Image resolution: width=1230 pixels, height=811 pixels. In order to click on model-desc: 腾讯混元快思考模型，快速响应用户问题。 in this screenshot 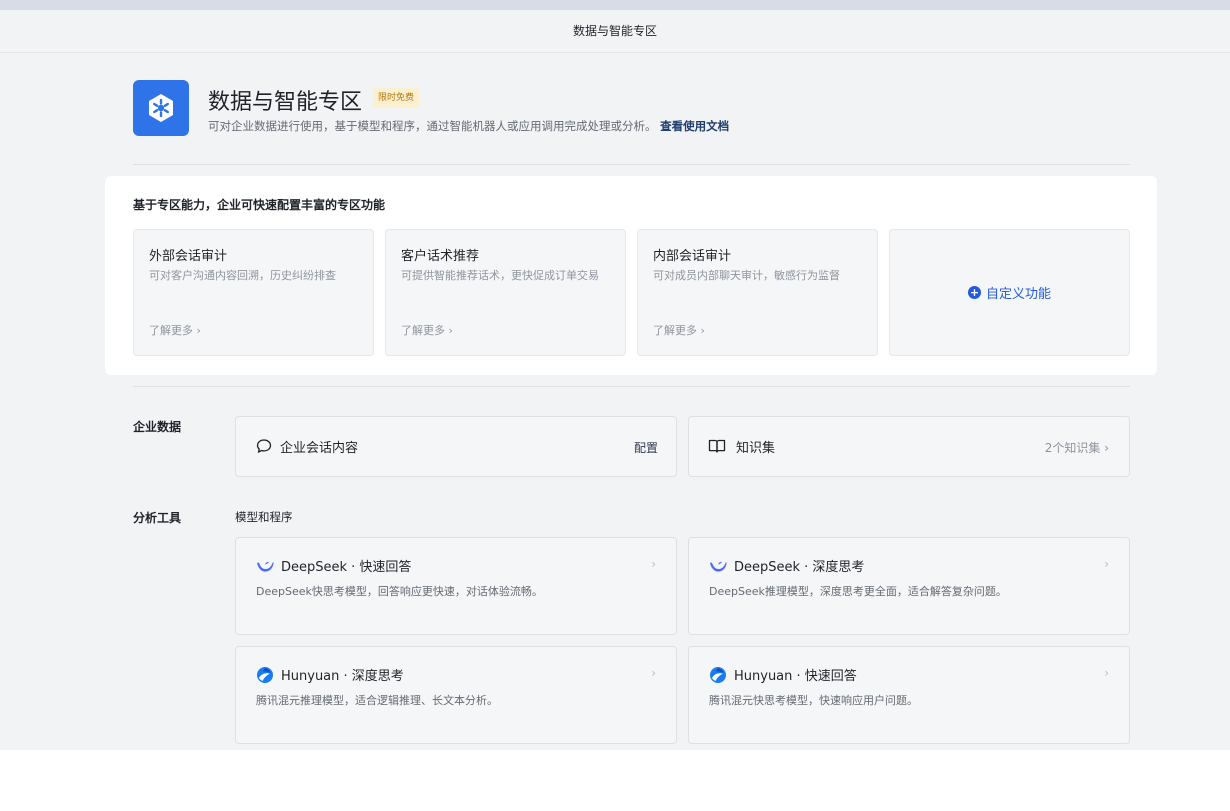, I will do `click(813, 700)`.